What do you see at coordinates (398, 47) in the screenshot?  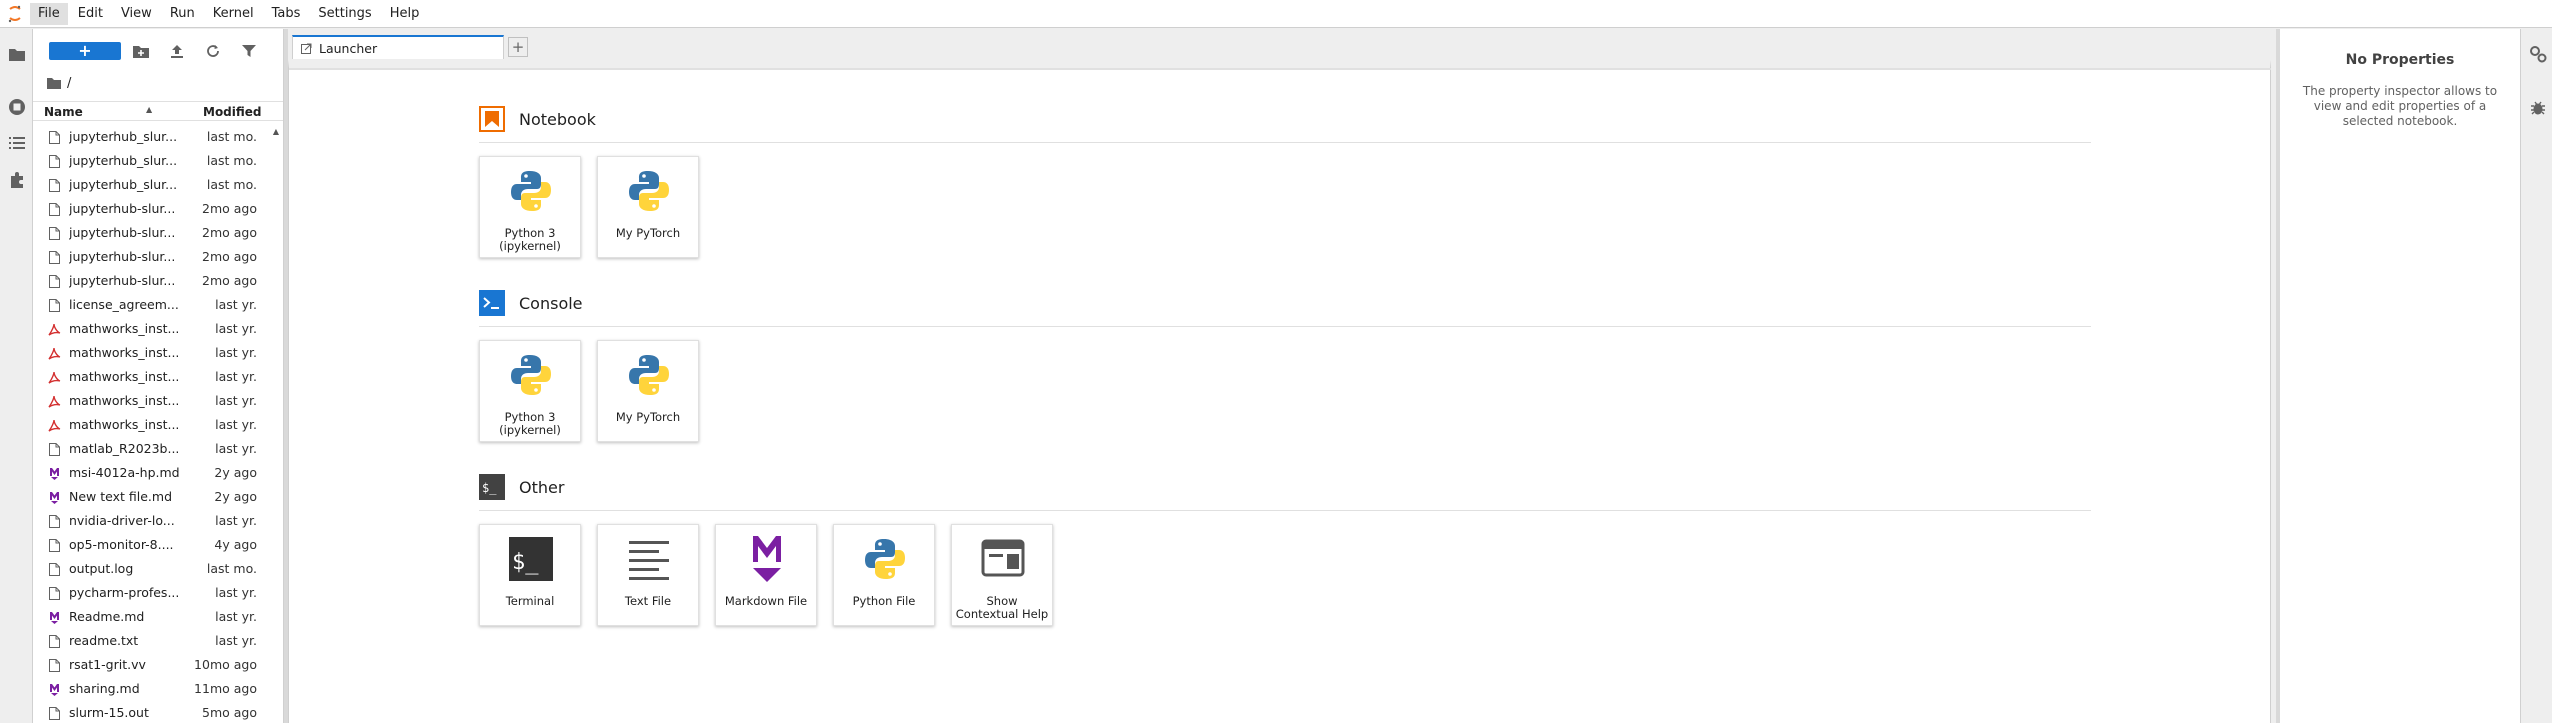 I see `tab-launcher: Launcher` at bounding box center [398, 47].